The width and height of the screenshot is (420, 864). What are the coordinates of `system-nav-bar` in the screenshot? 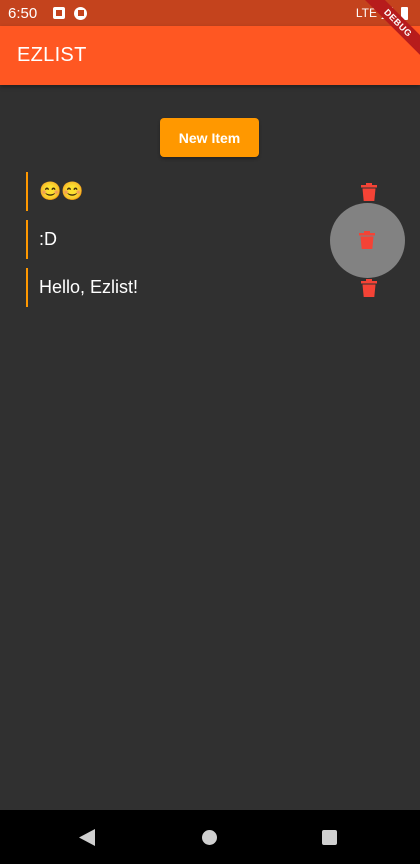 It's located at (210, 837).